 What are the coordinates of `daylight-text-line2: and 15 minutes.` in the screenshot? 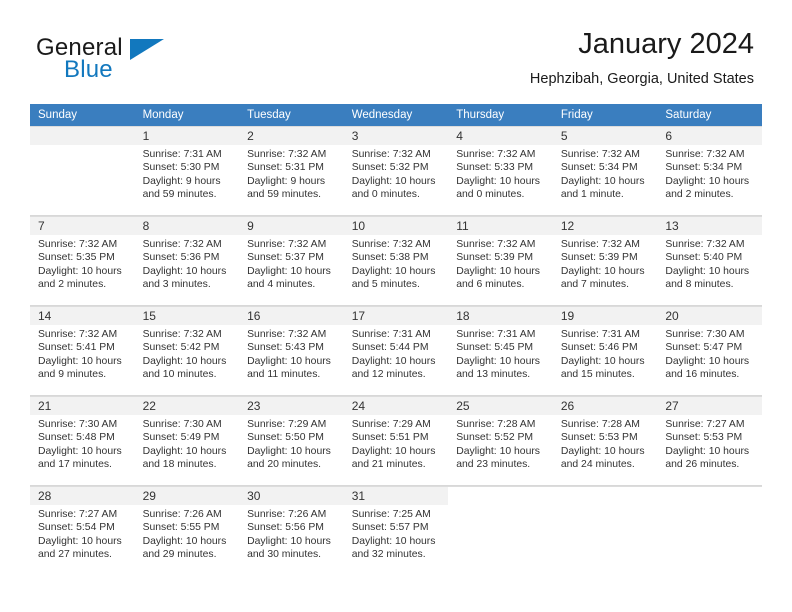 It's located at (597, 375).